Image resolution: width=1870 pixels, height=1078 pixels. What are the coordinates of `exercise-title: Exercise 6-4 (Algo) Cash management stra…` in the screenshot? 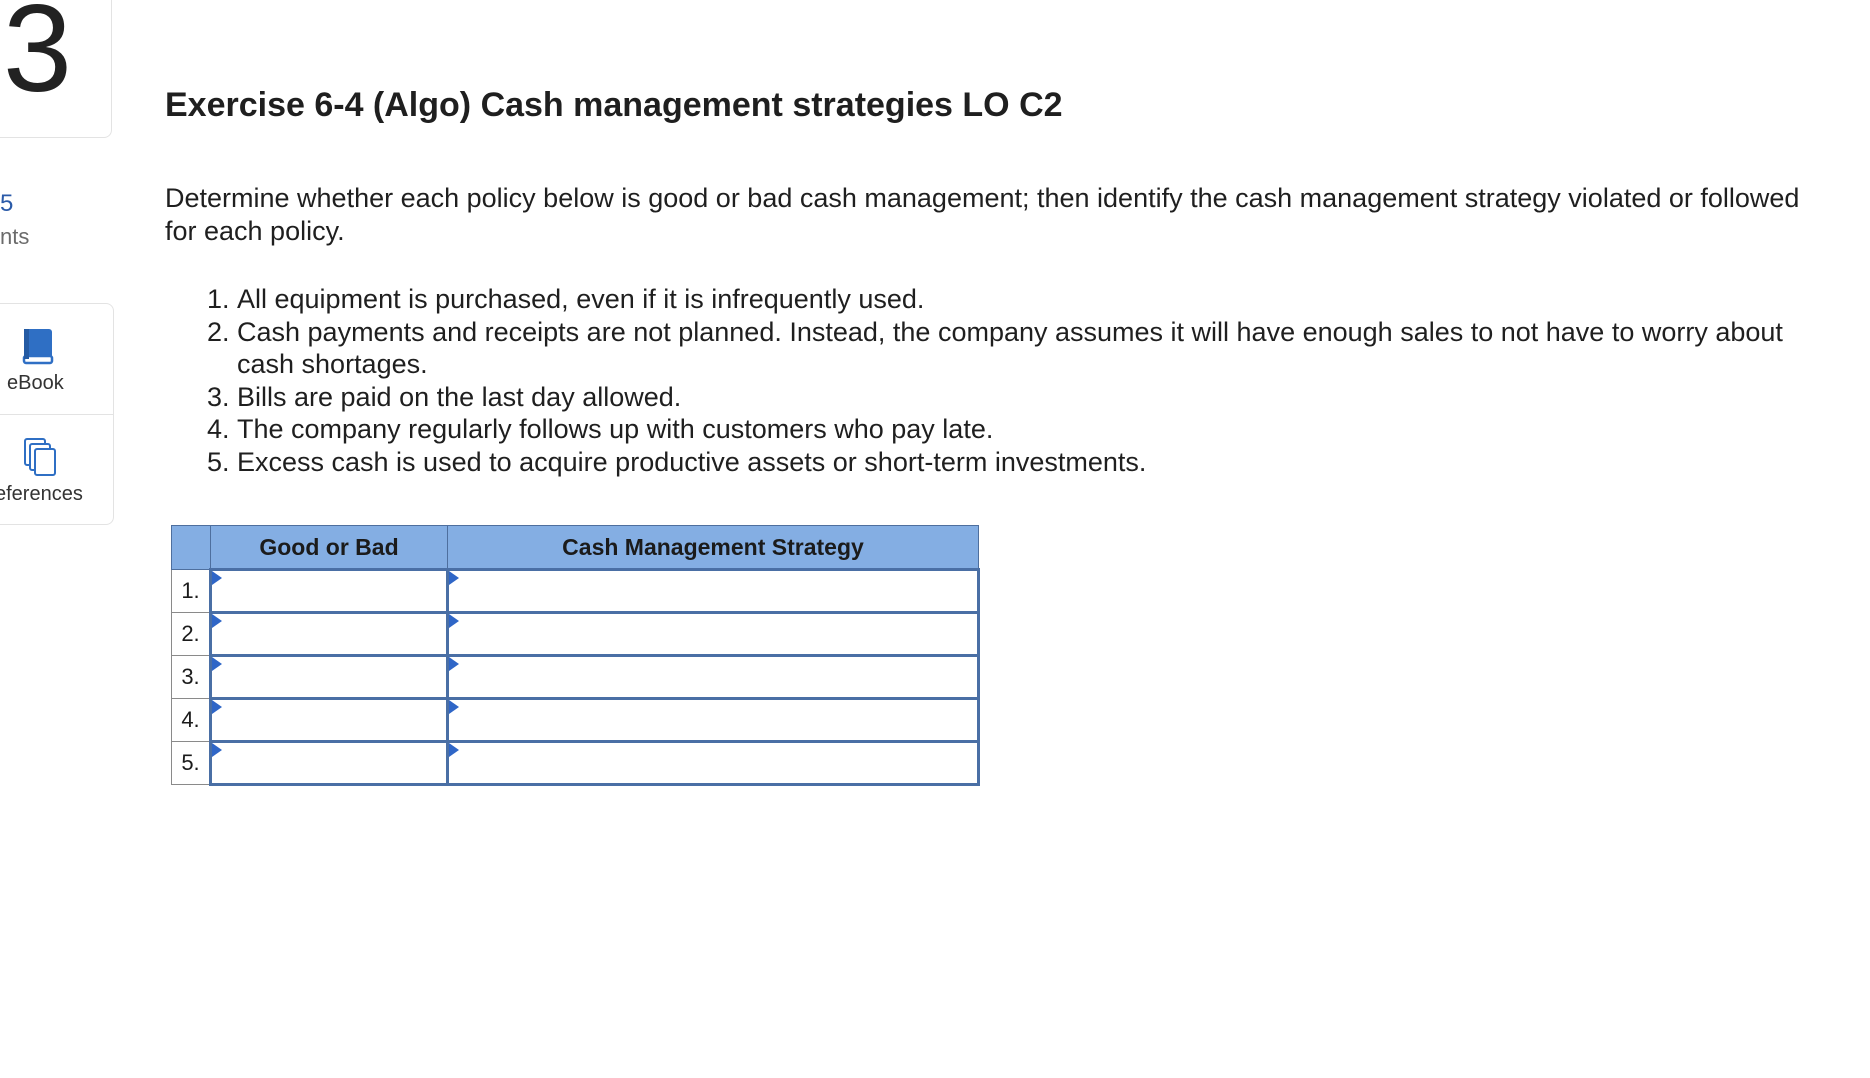 It's located at (614, 105).